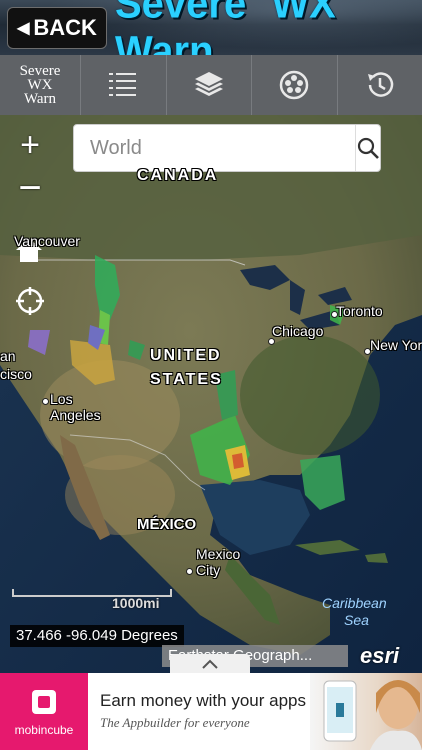 This screenshot has height=750, width=422. I want to click on mobincube-icon, so click(44, 701).